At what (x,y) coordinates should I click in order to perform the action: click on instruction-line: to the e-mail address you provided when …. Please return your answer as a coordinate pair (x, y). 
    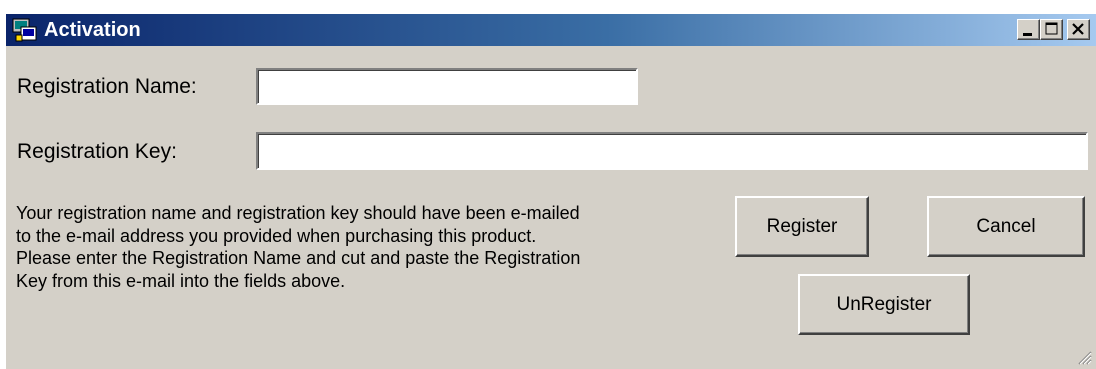
    Looking at the image, I should click on (276, 235).